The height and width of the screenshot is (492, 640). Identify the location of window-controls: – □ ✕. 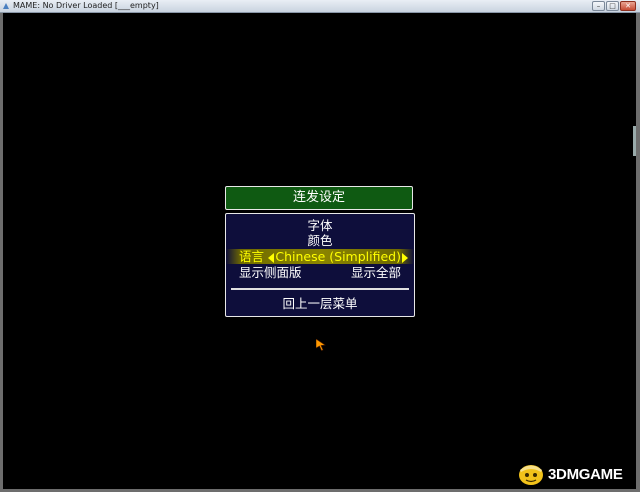
(614, 6).